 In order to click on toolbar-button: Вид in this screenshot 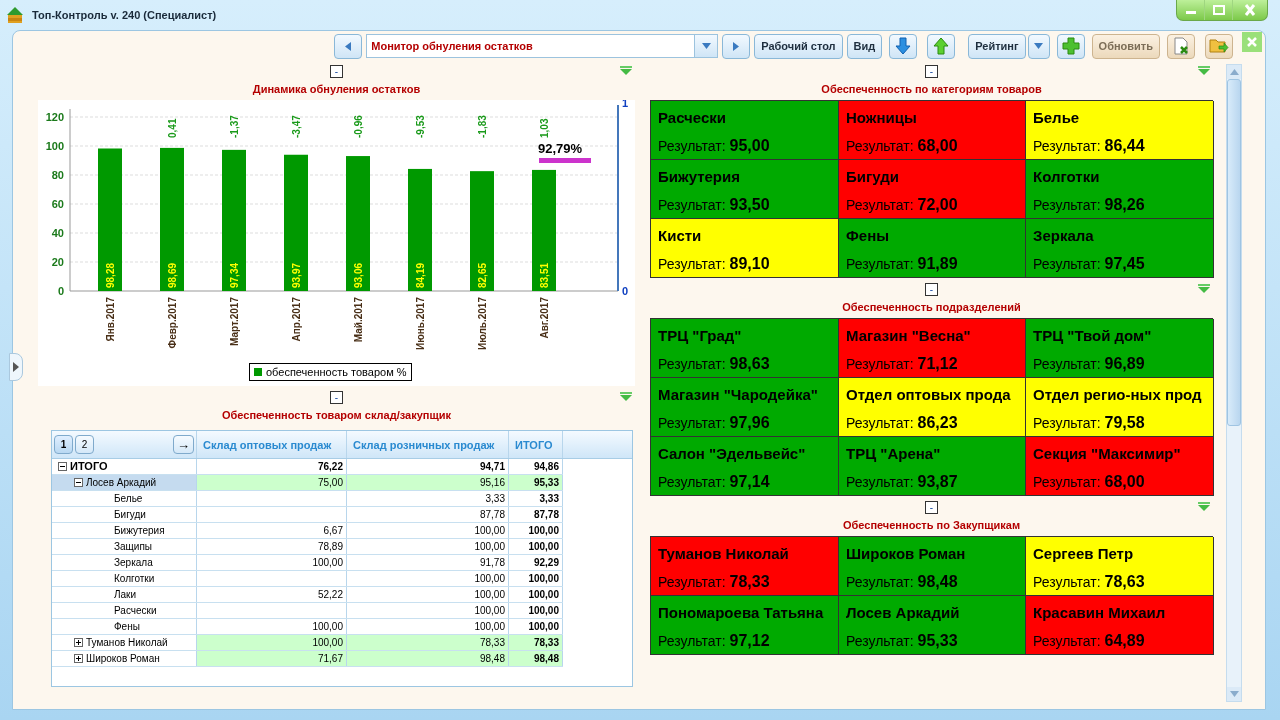, I will do `click(864, 46)`.